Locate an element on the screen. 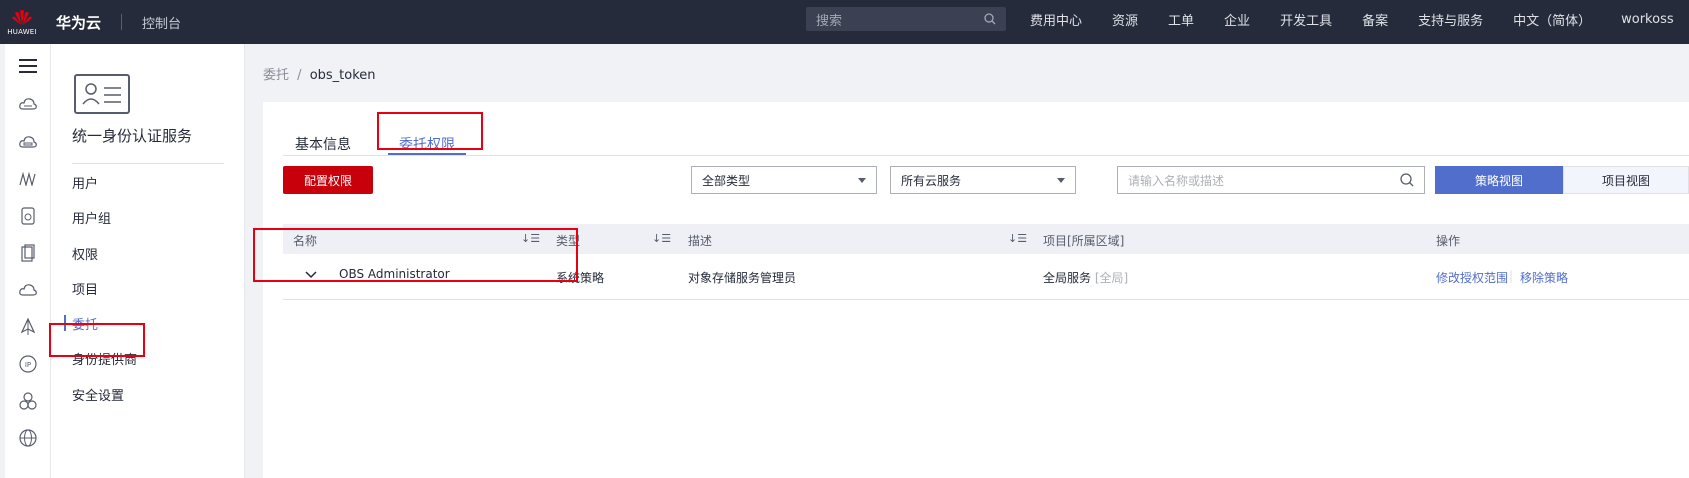 The image size is (1689, 478). ip-icon: IP is located at coordinates (28, 364).